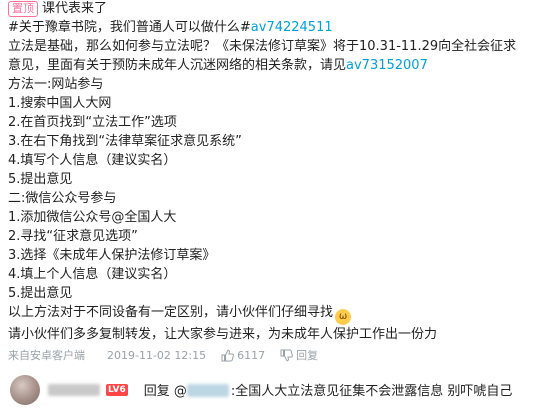  I want to click on comment-line-14: 4.填上个人信息（建议实名）, so click(92, 274).